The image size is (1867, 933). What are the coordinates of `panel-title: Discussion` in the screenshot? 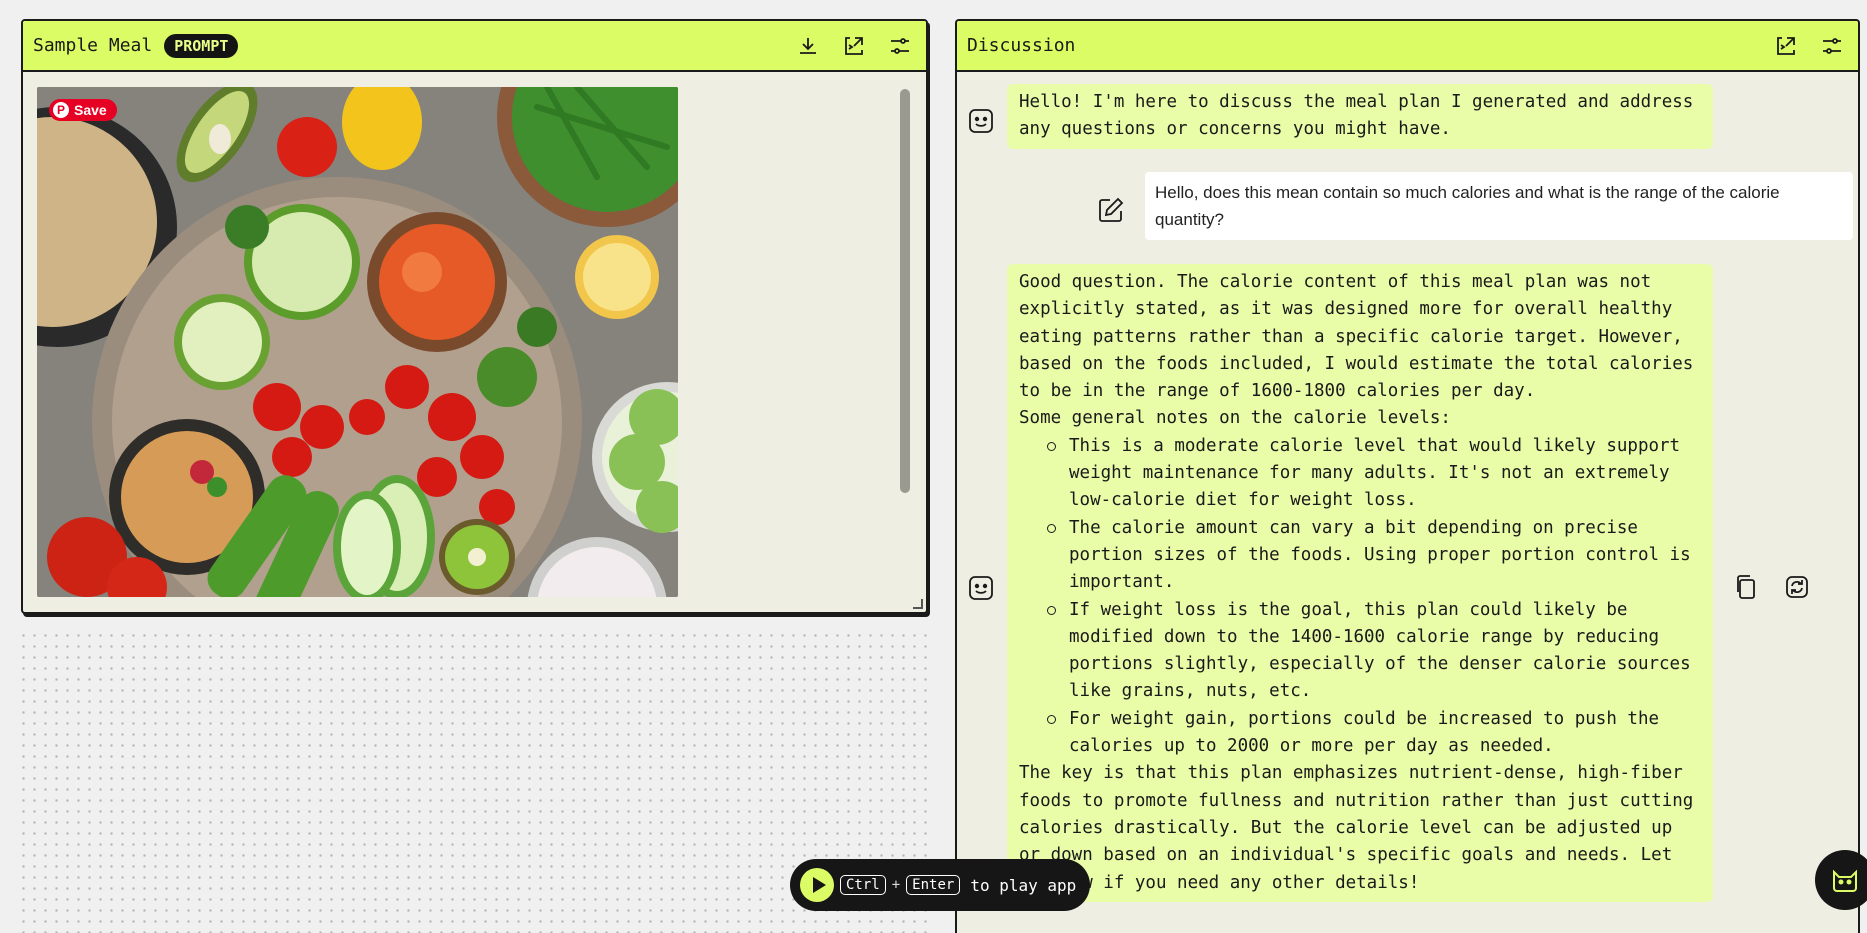 It's located at (1021, 45).